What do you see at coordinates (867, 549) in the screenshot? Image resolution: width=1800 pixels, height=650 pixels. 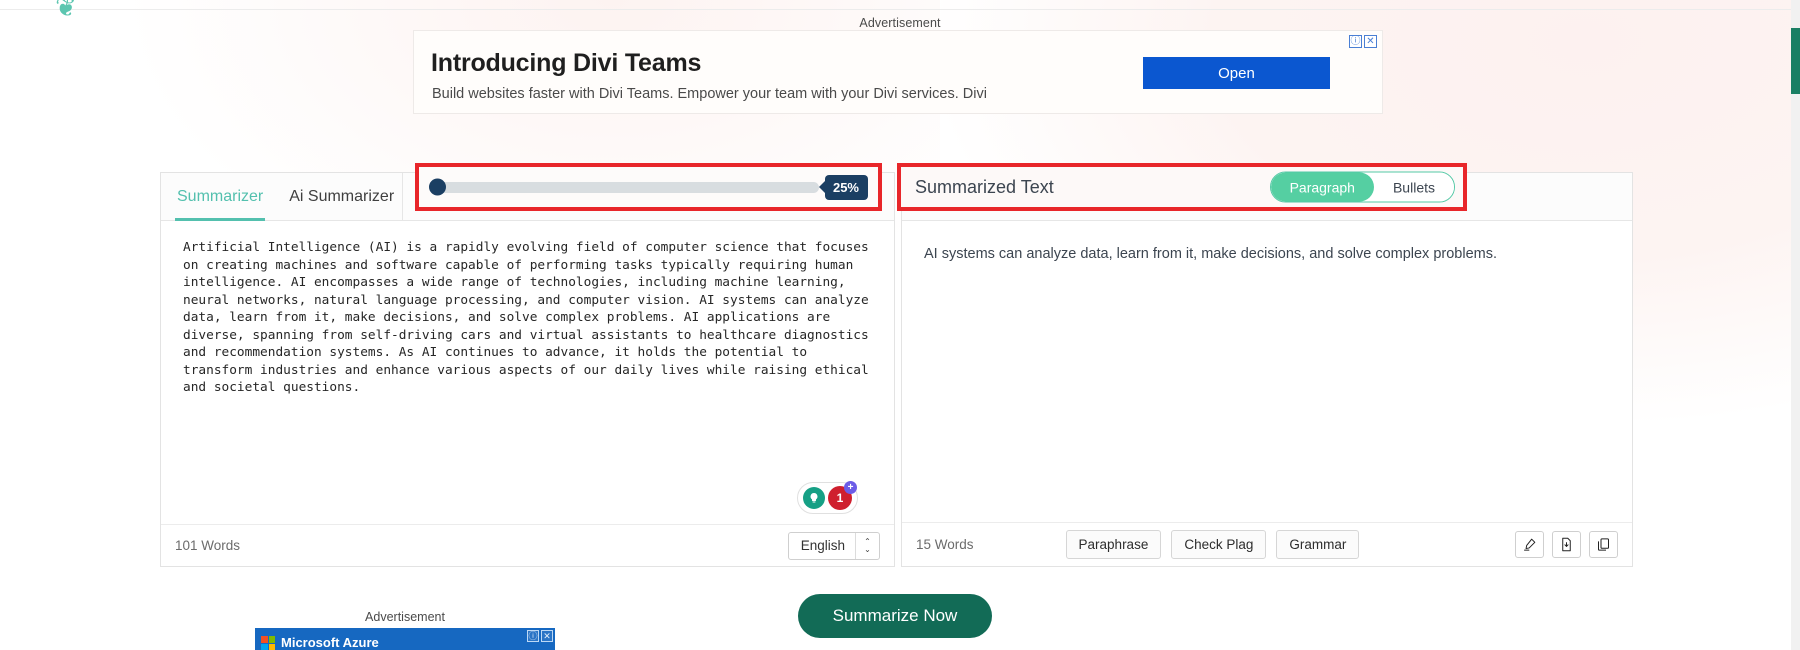 I see `chevron-down-icon: ⌄` at bounding box center [867, 549].